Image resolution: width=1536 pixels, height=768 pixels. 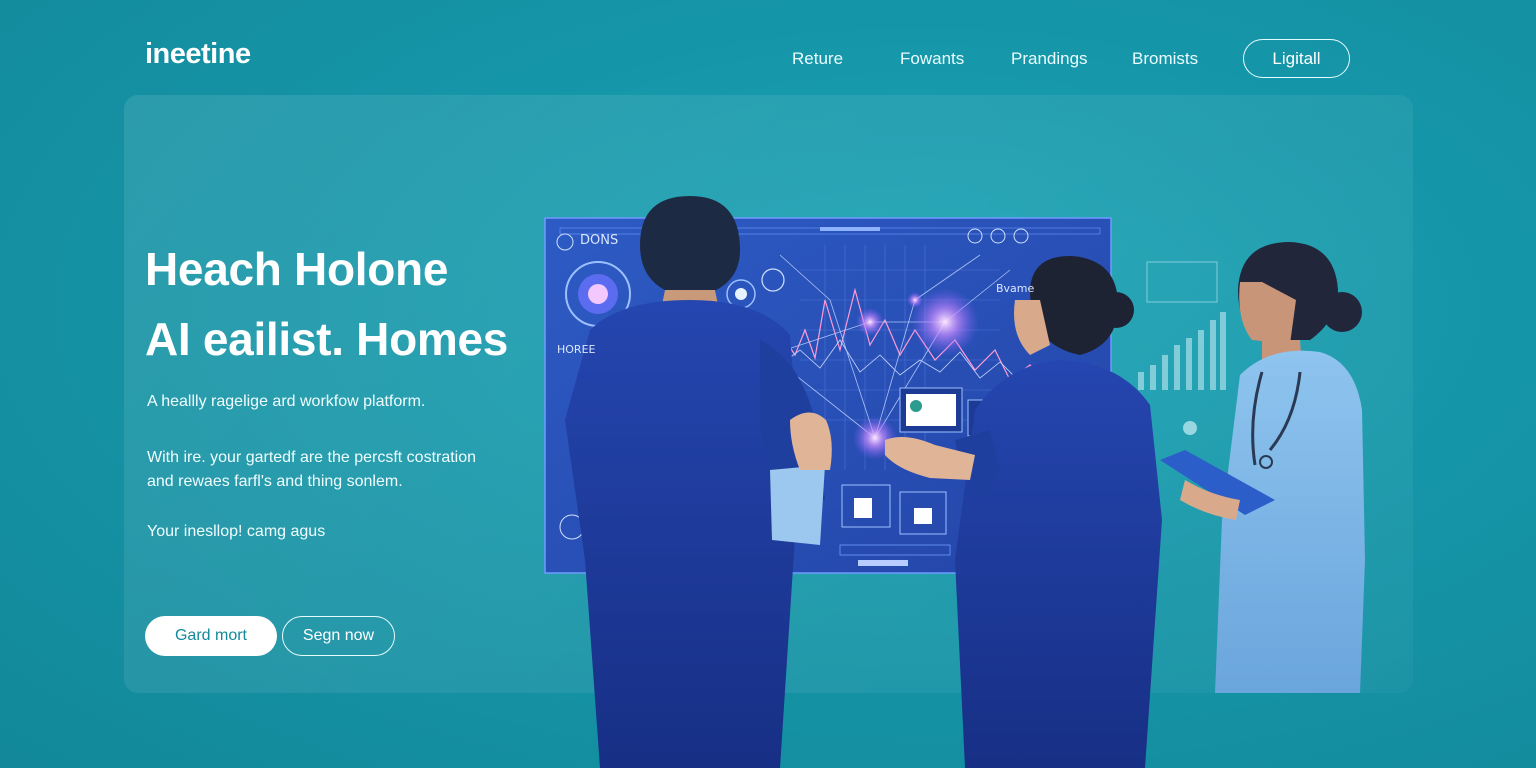 What do you see at coordinates (932, 59) in the screenshot?
I see `nav-link-fowants: Fowants` at bounding box center [932, 59].